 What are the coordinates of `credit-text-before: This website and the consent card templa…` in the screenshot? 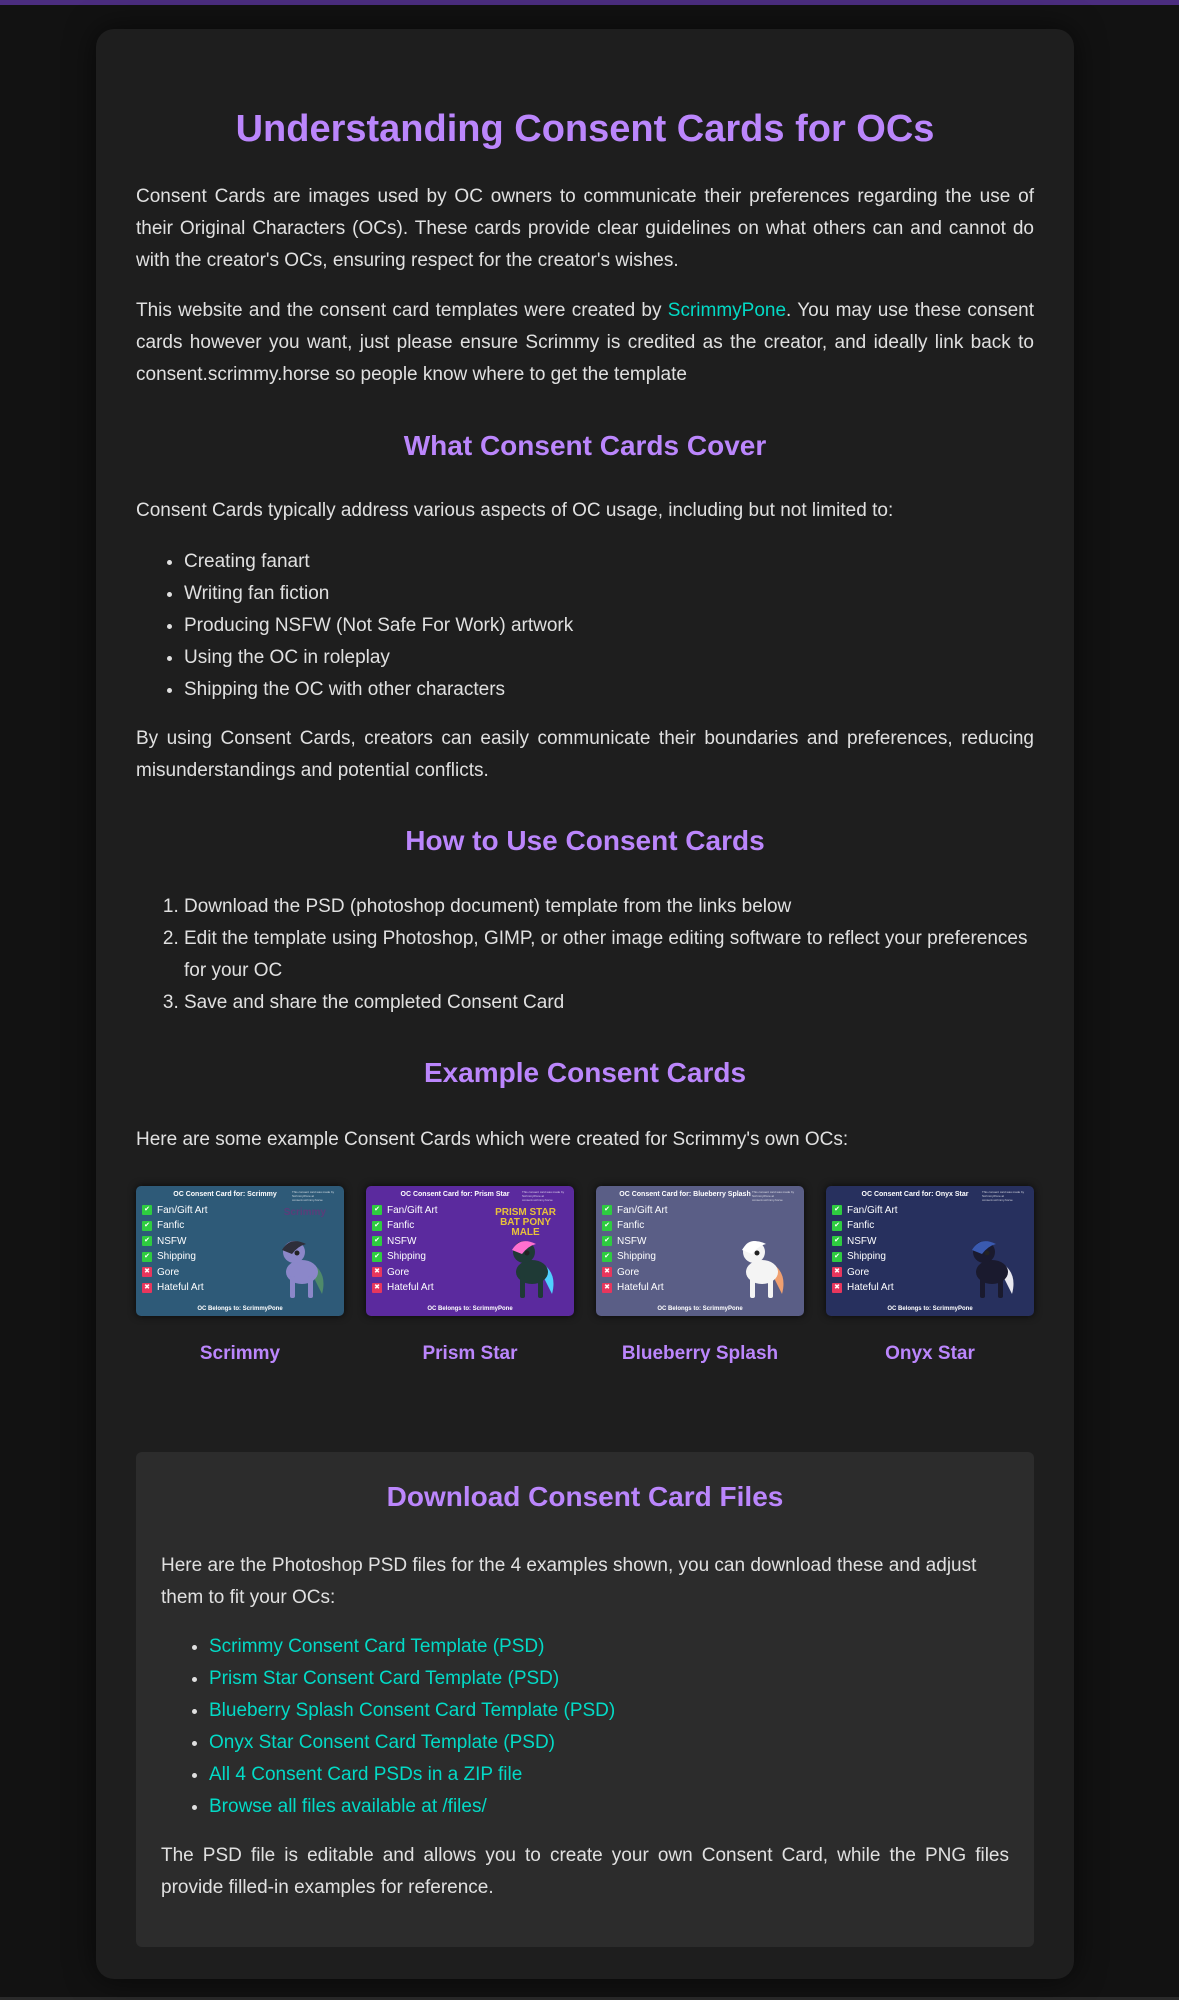 It's located at (402, 310).